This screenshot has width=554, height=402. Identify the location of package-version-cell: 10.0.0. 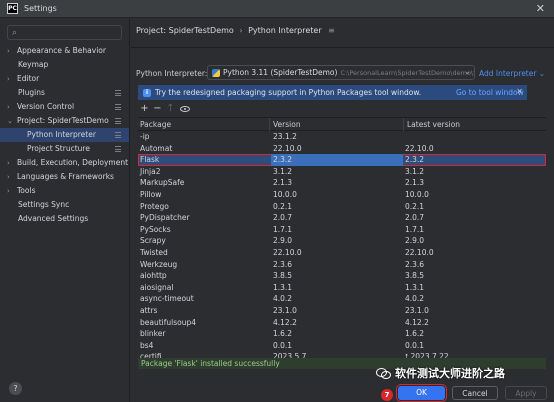
(285, 194).